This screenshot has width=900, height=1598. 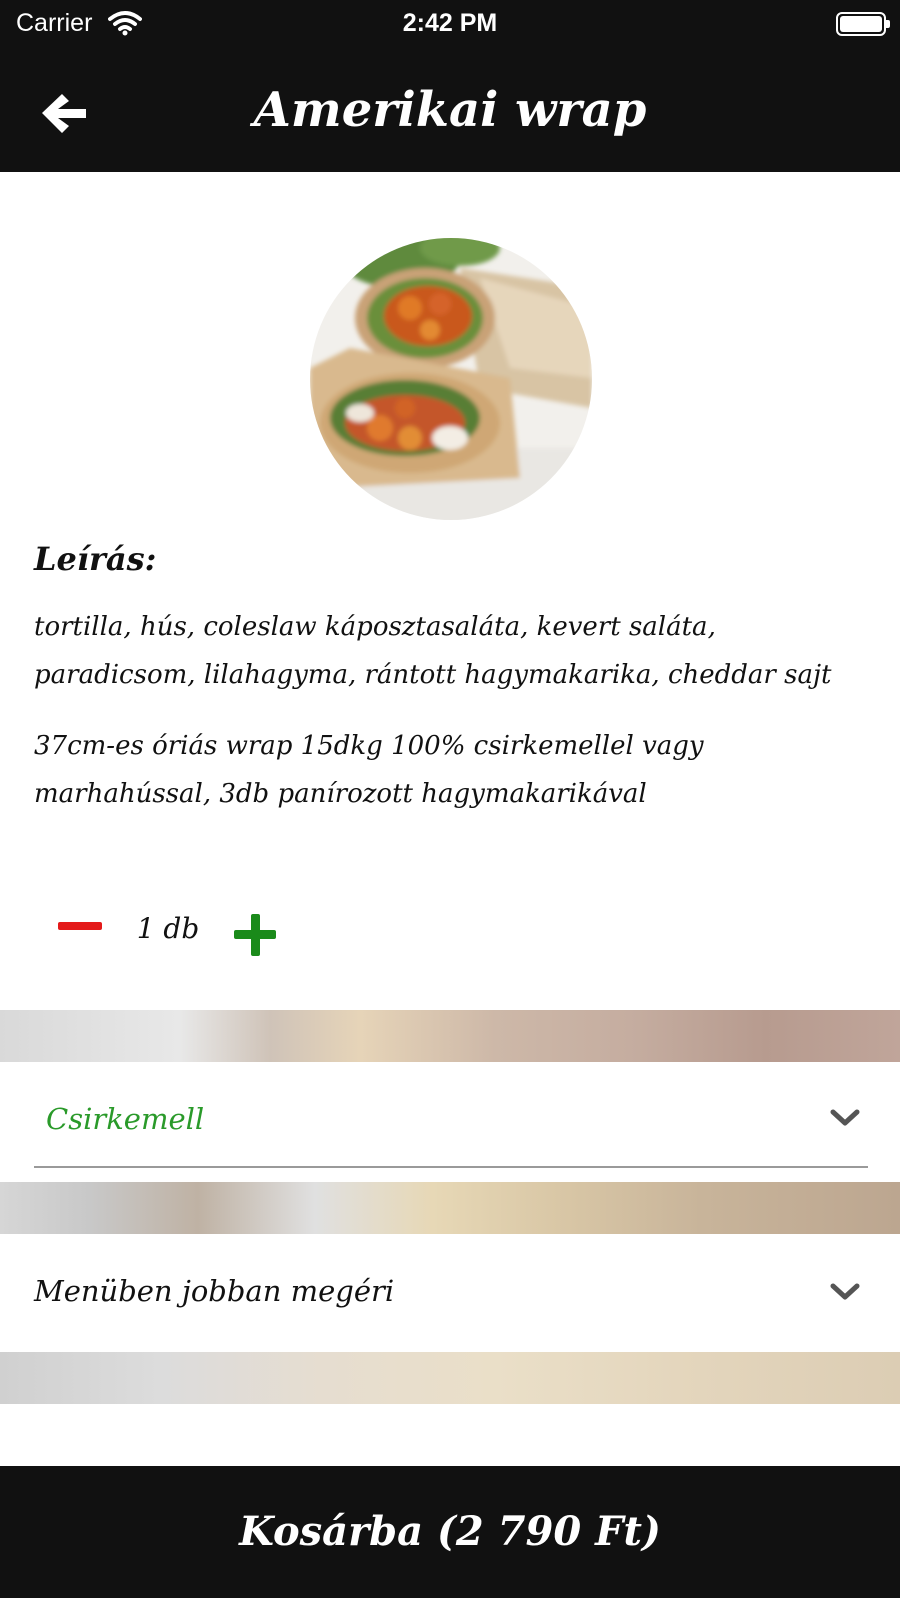 What do you see at coordinates (125, 1119) in the screenshot?
I see `meat-select-value: Csirkemell` at bounding box center [125, 1119].